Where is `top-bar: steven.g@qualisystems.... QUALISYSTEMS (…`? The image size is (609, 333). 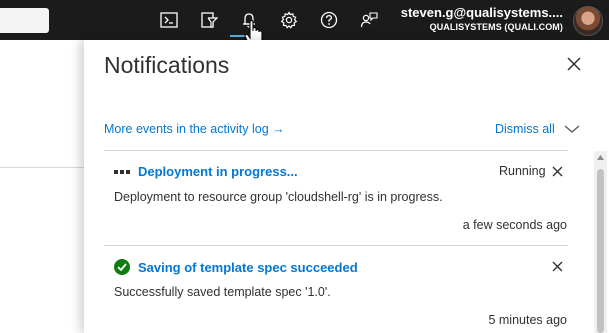
top-bar: steven.g@qualisystems.... QUALISYSTEMS (… is located at coordinates (304, 20).